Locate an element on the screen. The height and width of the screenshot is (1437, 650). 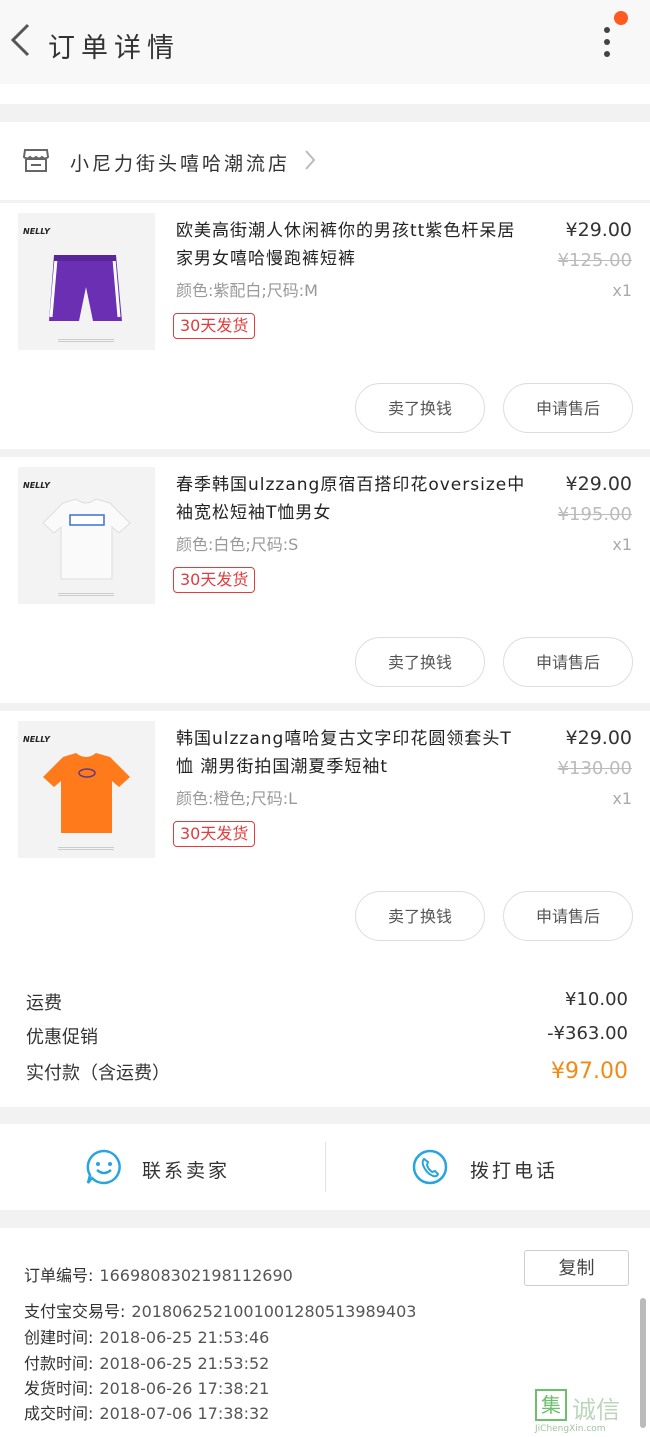
chevron-right-icon is located at coordinates (310, 160).